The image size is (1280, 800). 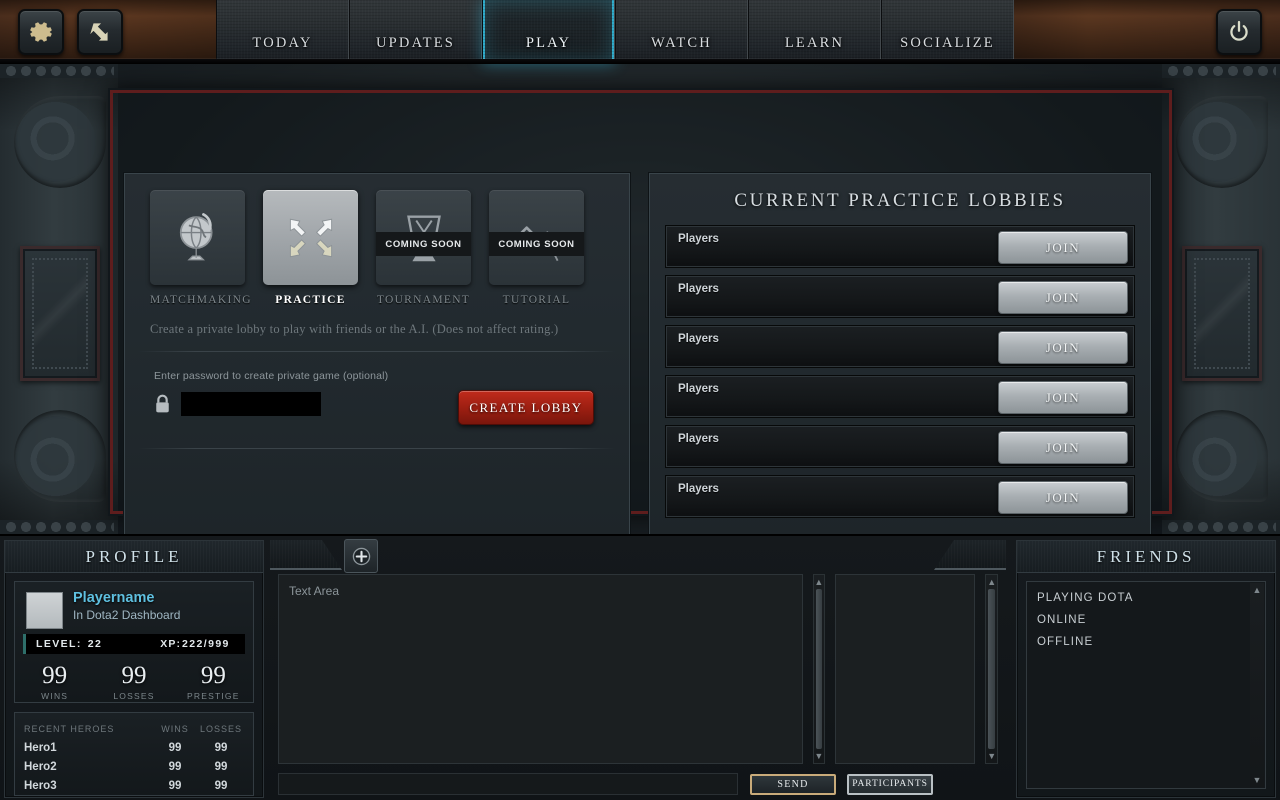 I want to click on xp-value: 222/999, so click(x=206, y=644).